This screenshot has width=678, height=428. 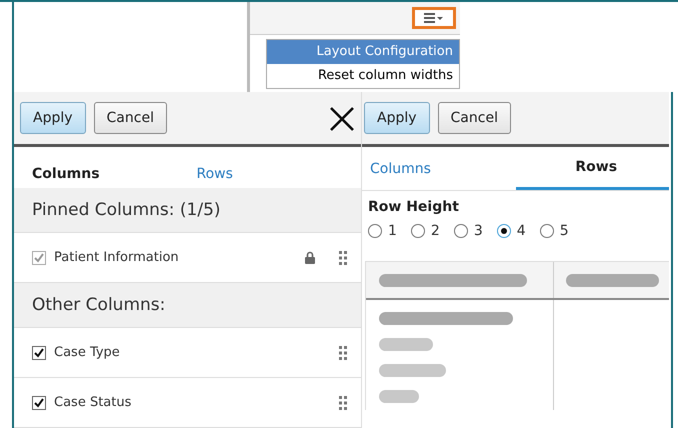 What do you see at coordinates (117, 257) in the screenshot?
I see `column-label: Patient Information` at bounding box center [117, 257].